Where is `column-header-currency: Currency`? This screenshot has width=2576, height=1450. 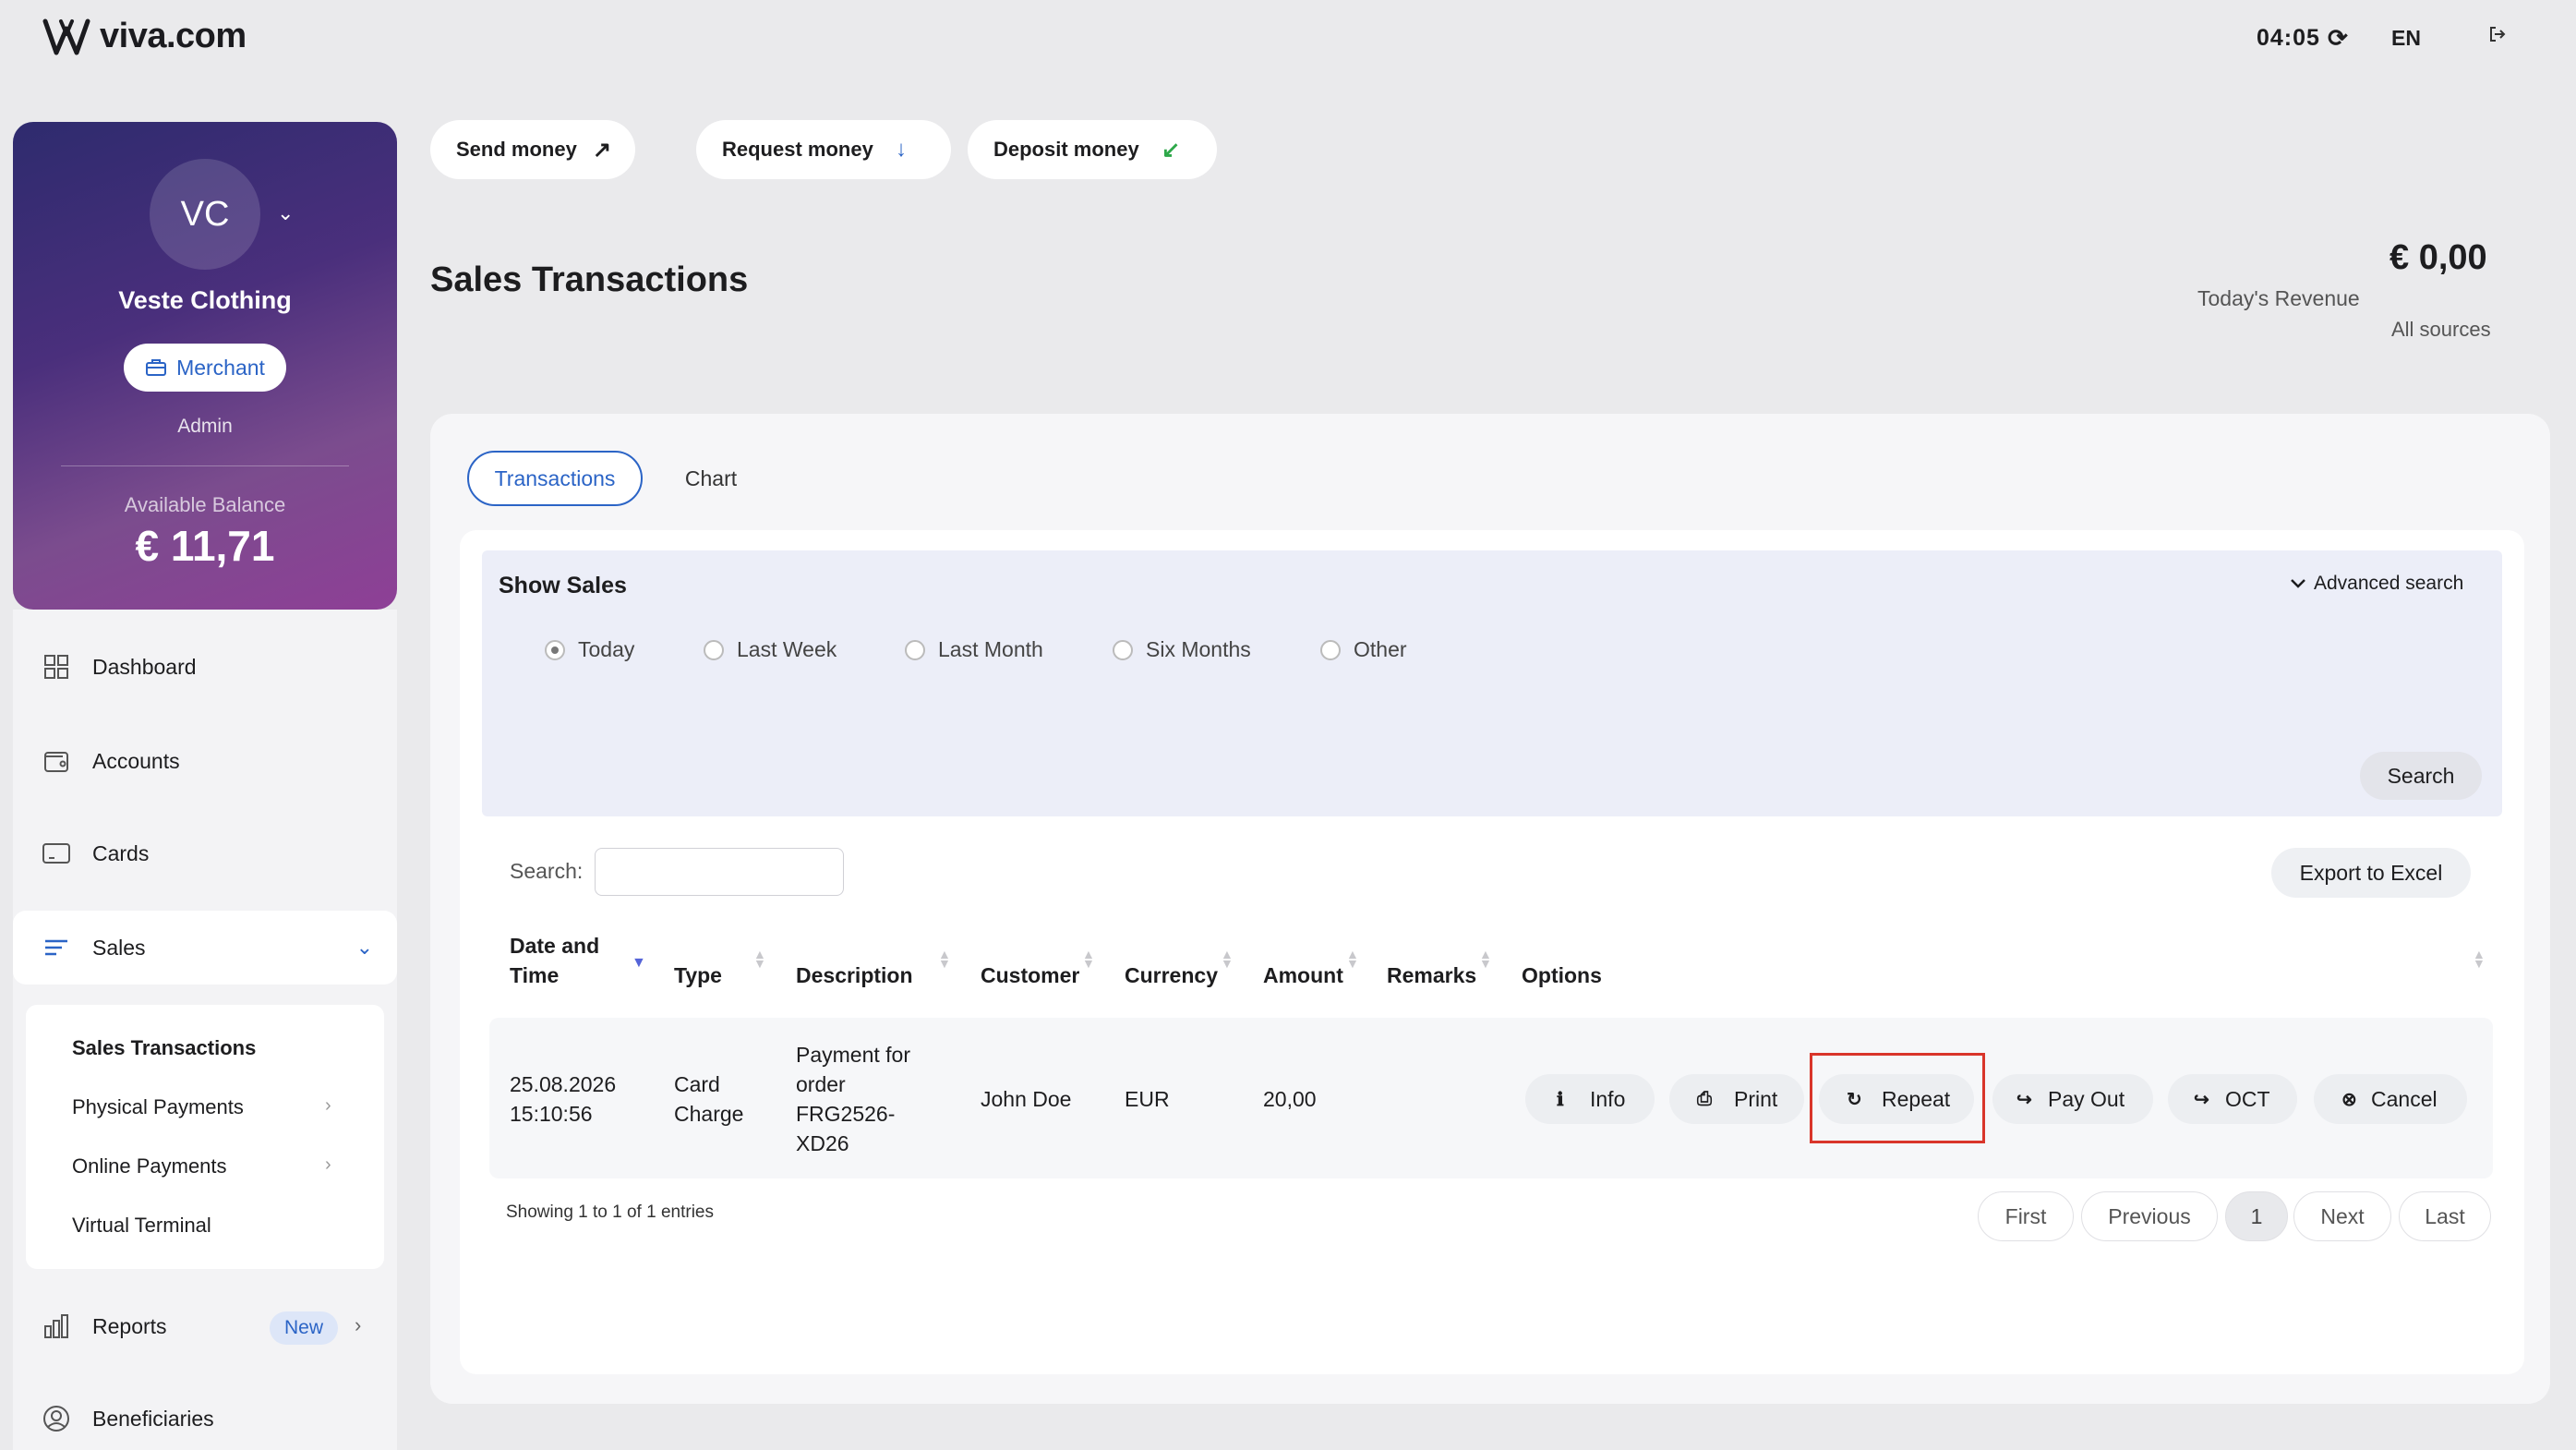
column-header-currency: Currency is located at coordinates (1171, 975).